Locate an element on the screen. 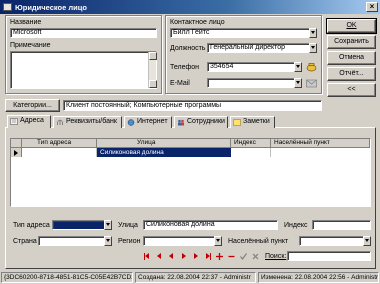 The height and width of the screenshot is (284, 380). ok-button: OK is located at coordinates (351, 26).